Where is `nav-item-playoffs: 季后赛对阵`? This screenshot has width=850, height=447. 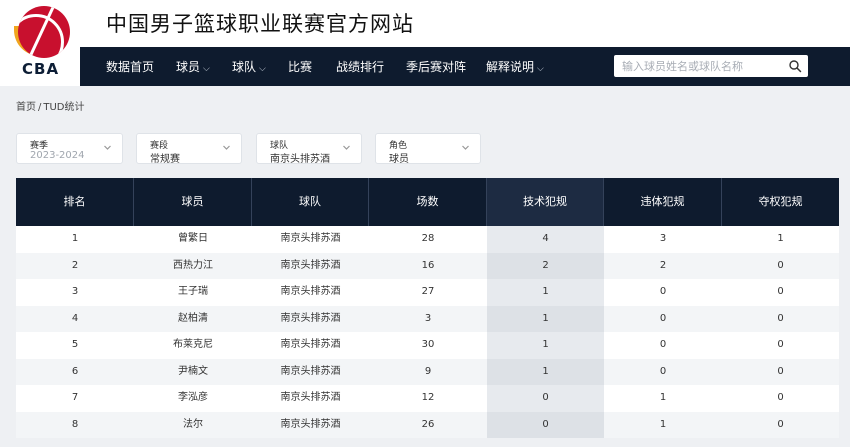
nav-item-playoffs: 季后赛对阵 is located at coordinates (436, 66).